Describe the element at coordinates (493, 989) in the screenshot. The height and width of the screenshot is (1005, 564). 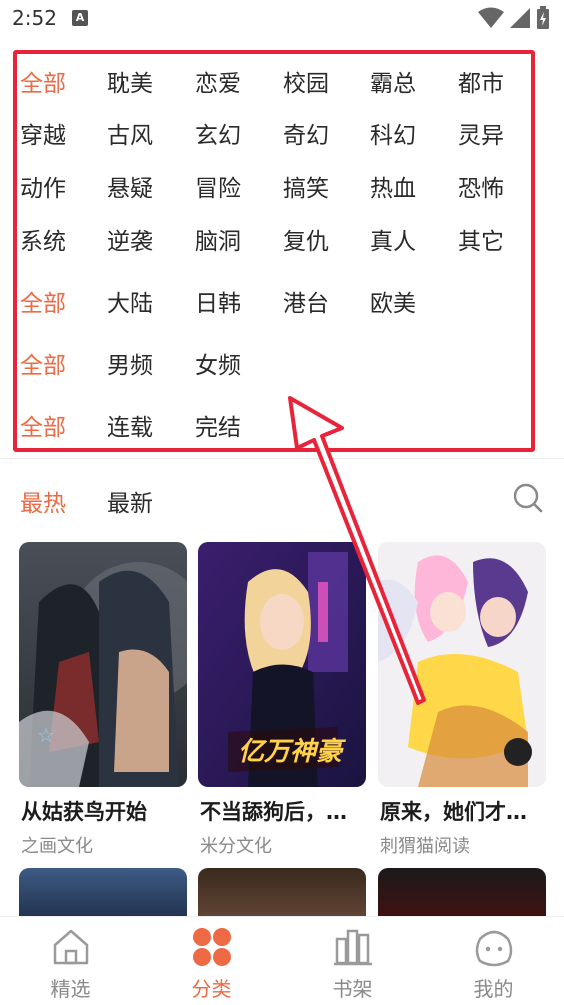
I see `nav-label: 我的` at that location.